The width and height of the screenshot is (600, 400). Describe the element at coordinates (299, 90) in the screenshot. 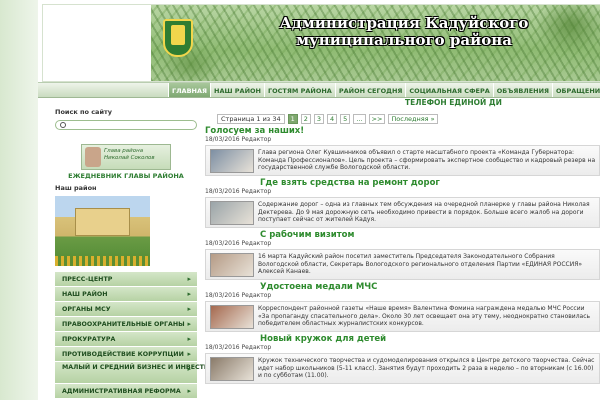

I see `nav-item: ГОСТЯМ РАЙОНА` at that location.